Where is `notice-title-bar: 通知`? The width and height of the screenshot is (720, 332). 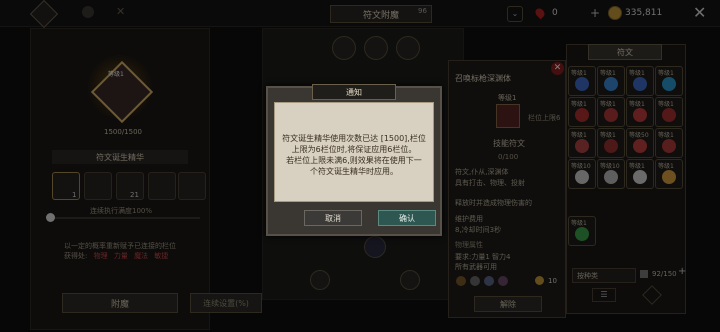
notice-title-bar: 通知 is located at coordinates (354, 92).